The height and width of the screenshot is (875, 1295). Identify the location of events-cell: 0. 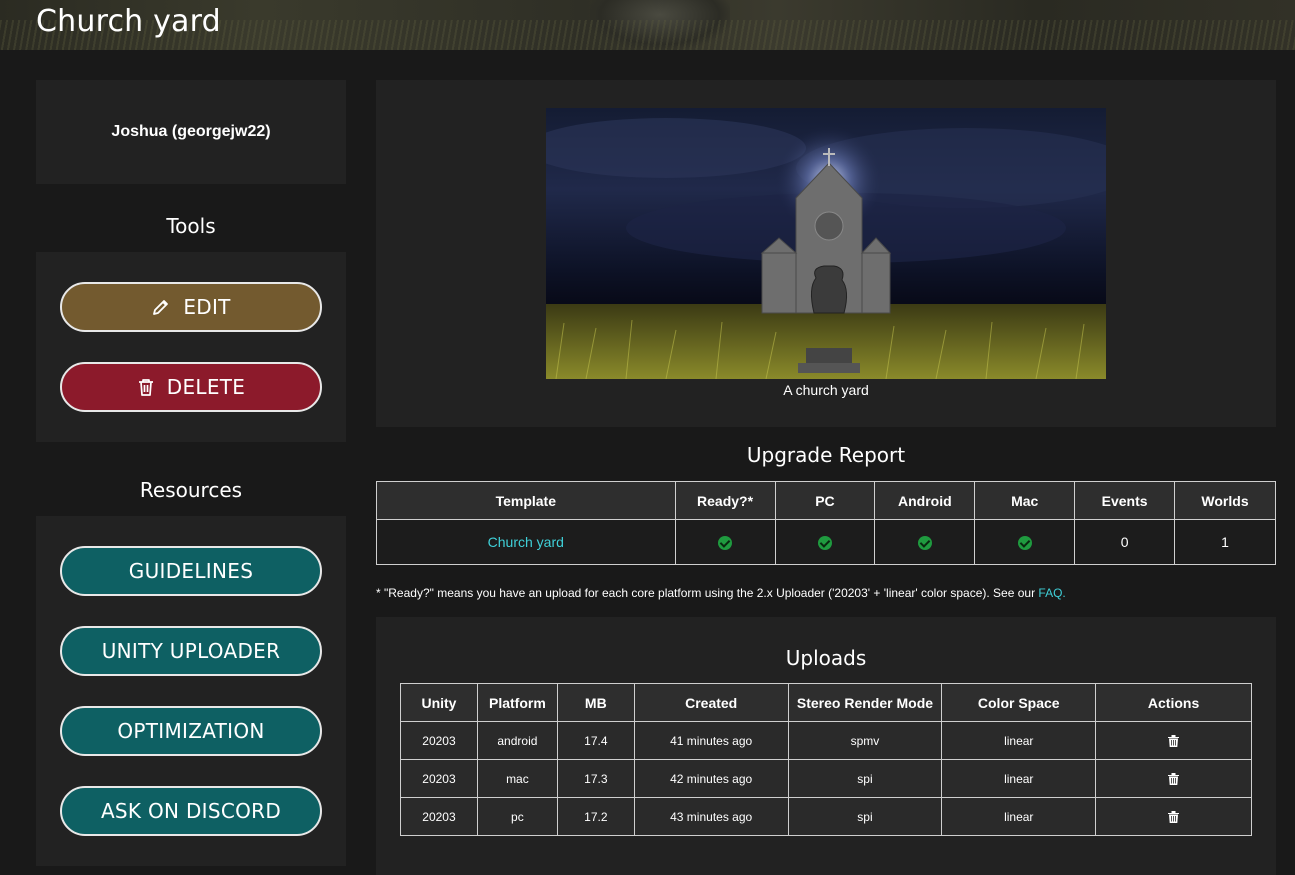
(1125, 542).